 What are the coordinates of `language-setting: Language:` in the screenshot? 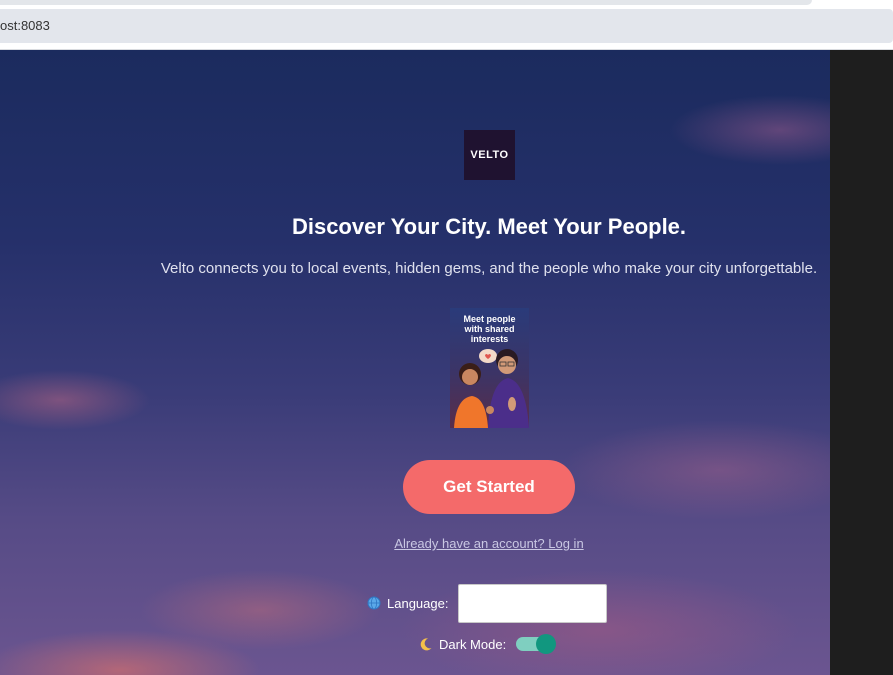 It's located at (487, 603).